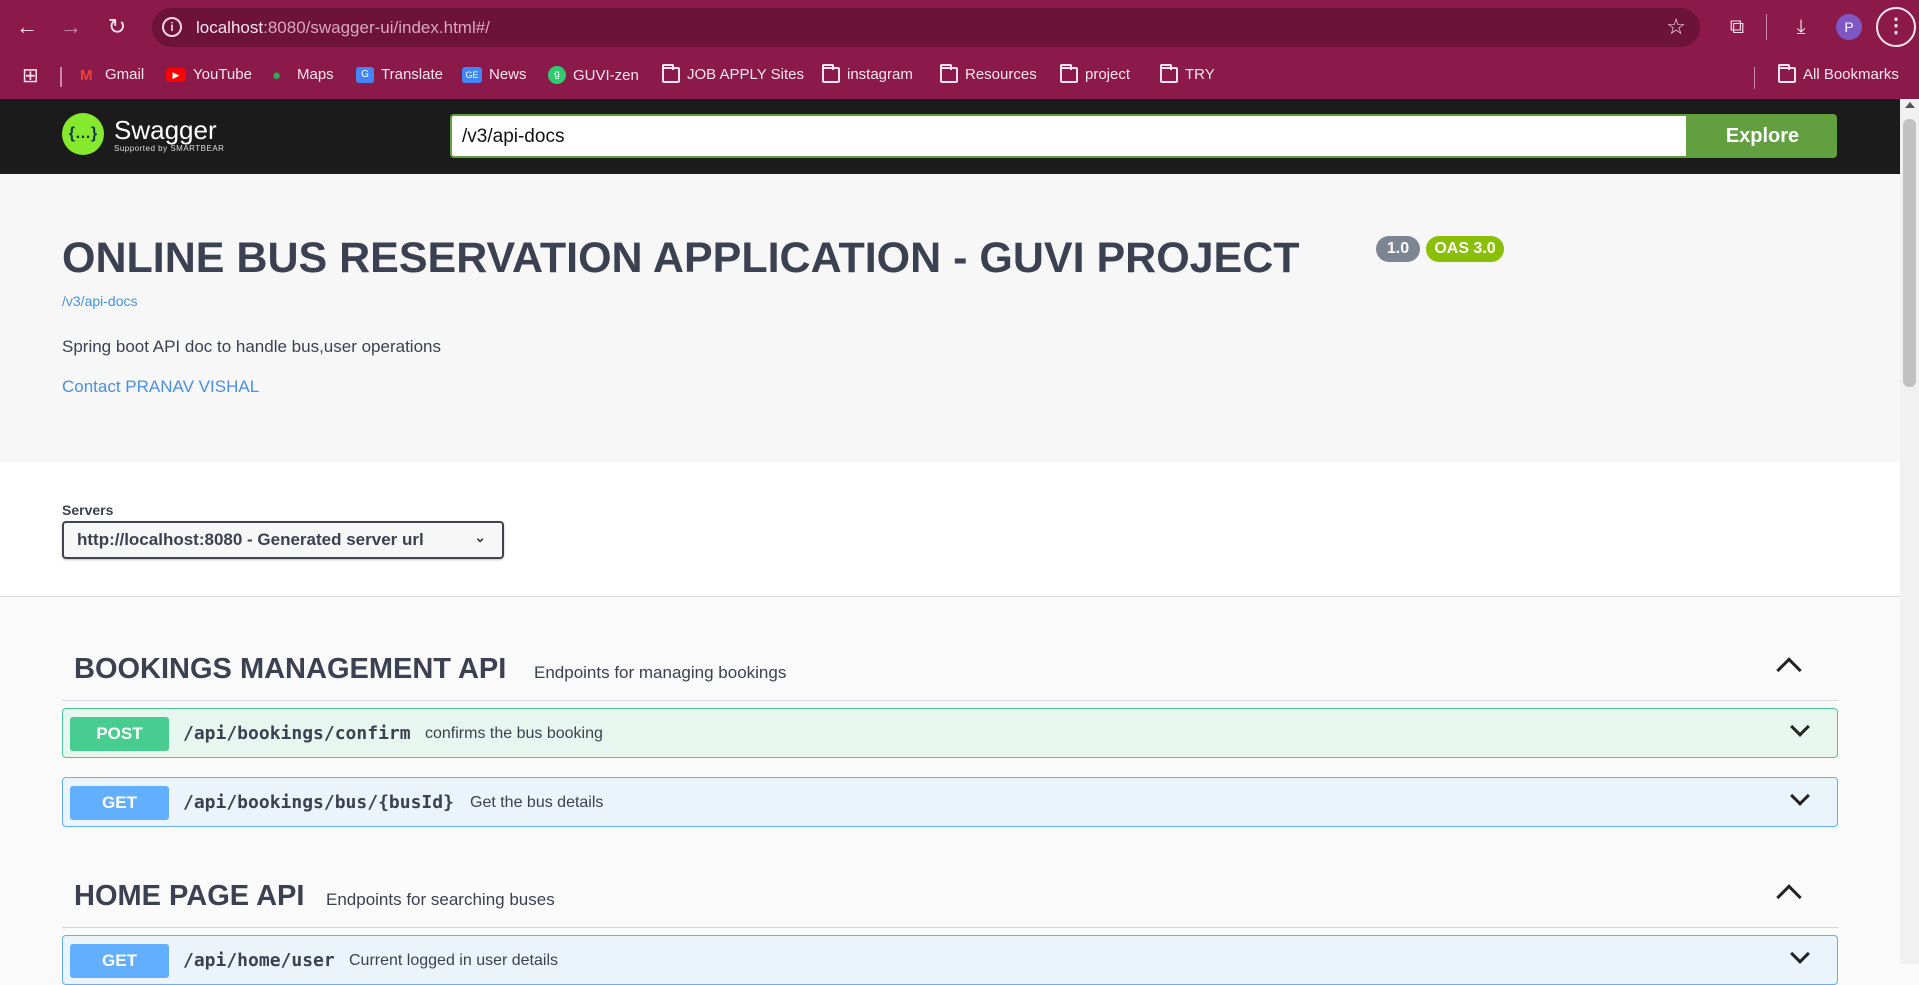 This screenshot has height=985, width=1919. Describe the element at coordinates (71, 27) in the screenshot. I see `forward-icon: →` at that location.